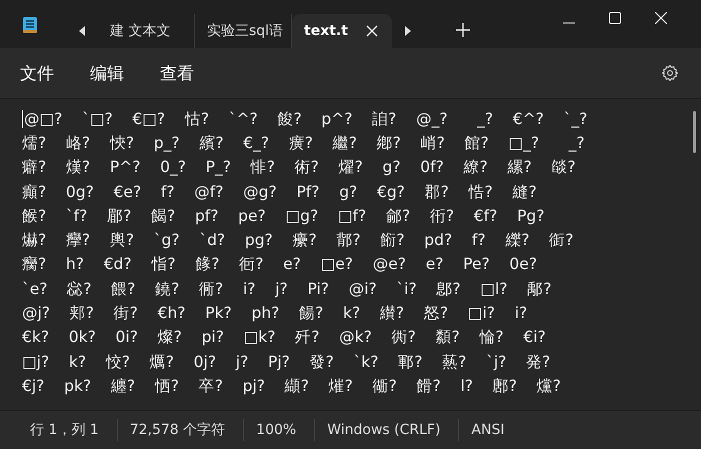 The height and width of the screenshot is (449, 701). What do you see at coordinates (670, 73) in the screenshot?
I see `settings-icon` at bounding box center [670, 73].